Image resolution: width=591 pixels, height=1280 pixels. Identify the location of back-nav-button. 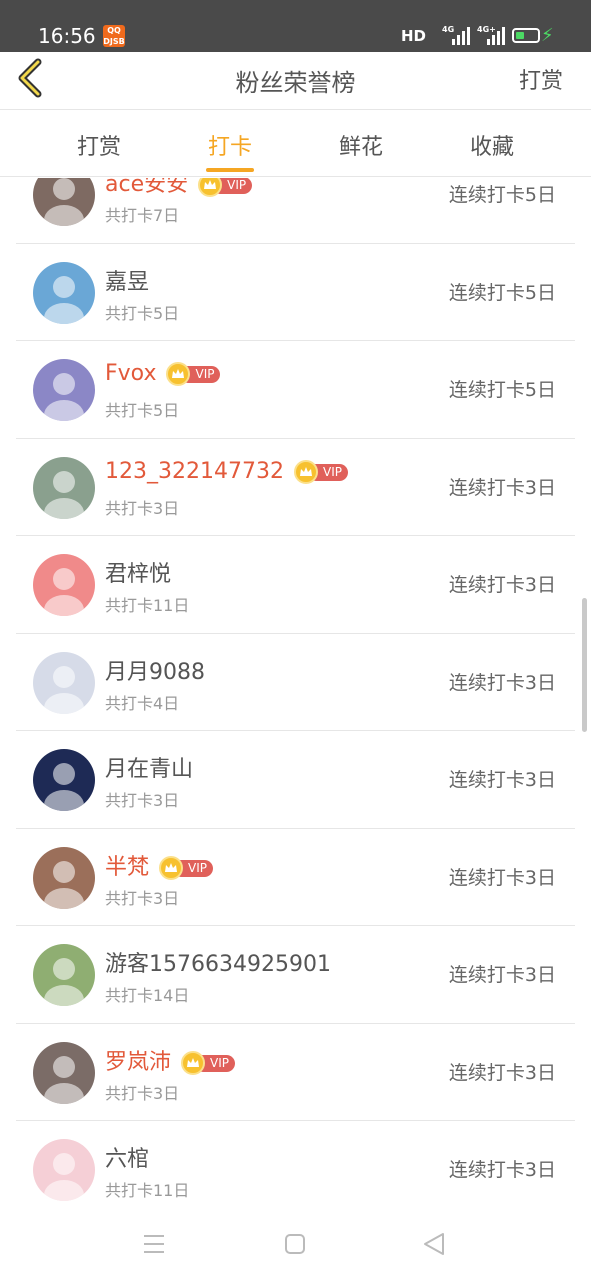
(435, 1244).